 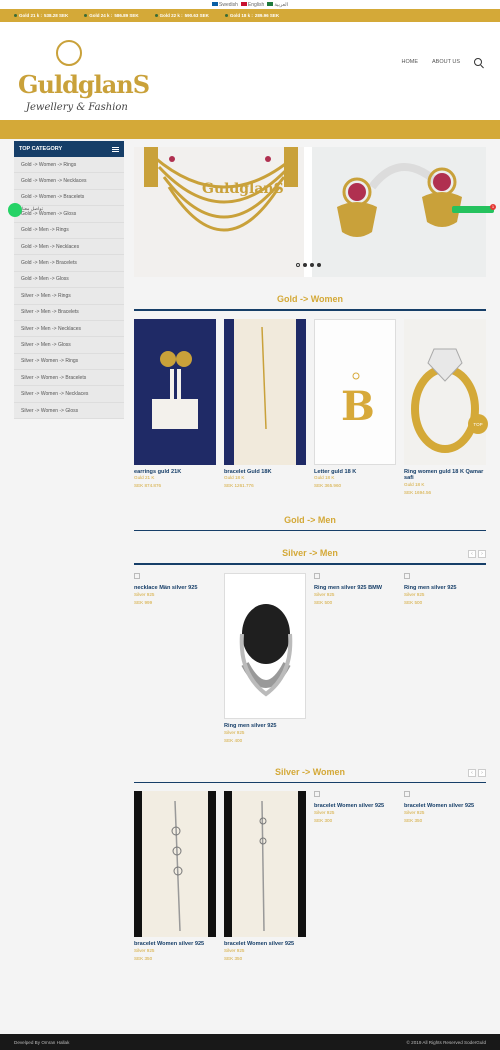 I want to click on sidebar-item: Gold -> Women -> Bracelets, so click(x=69, y=198).